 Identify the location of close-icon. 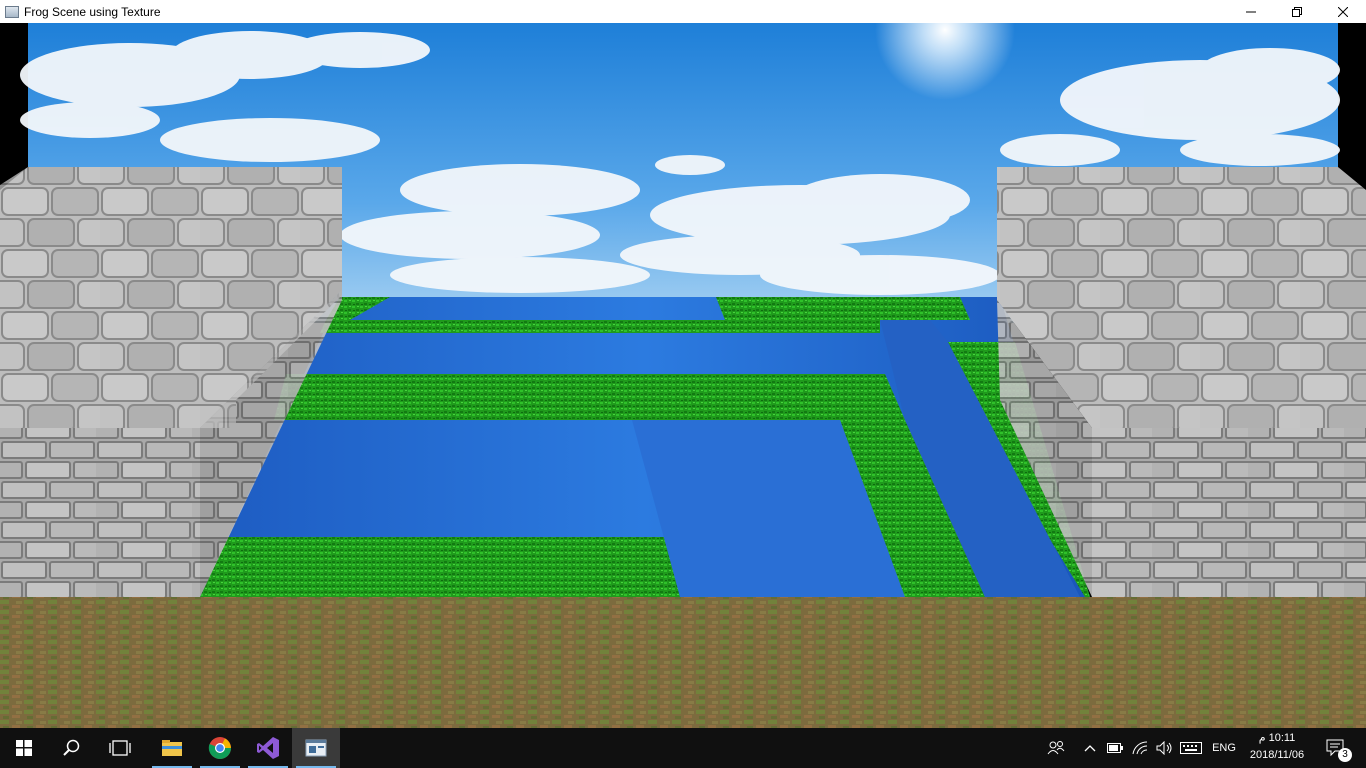
(1343, 11).